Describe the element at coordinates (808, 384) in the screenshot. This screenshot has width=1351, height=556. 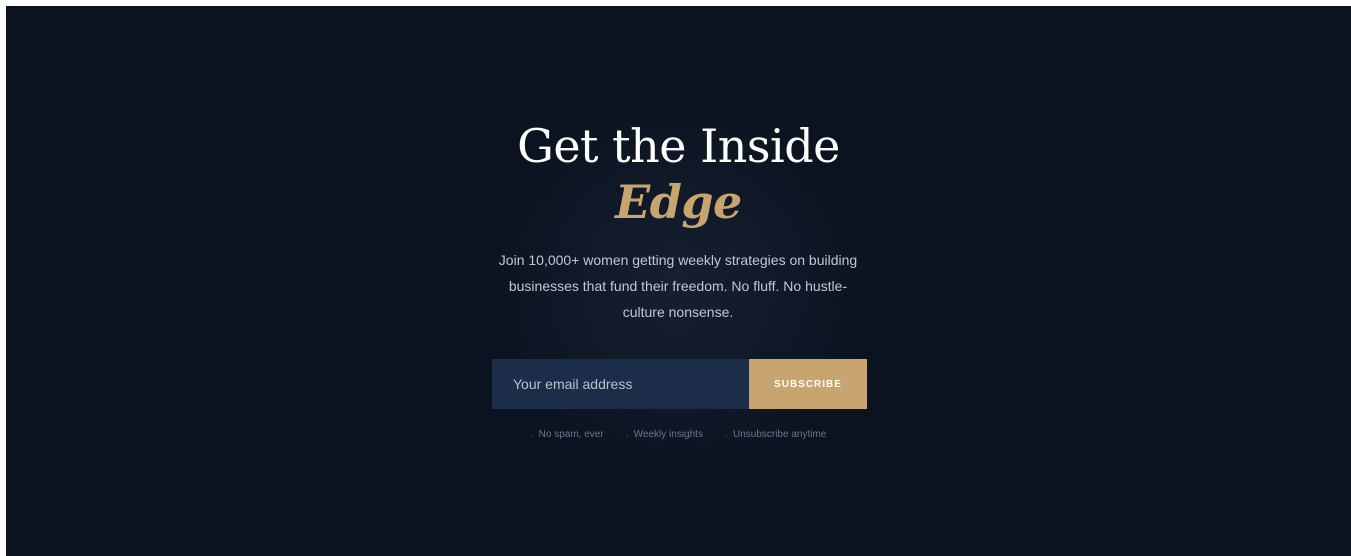
I see `subscribe-button: SUBSCRIBE` at that location.